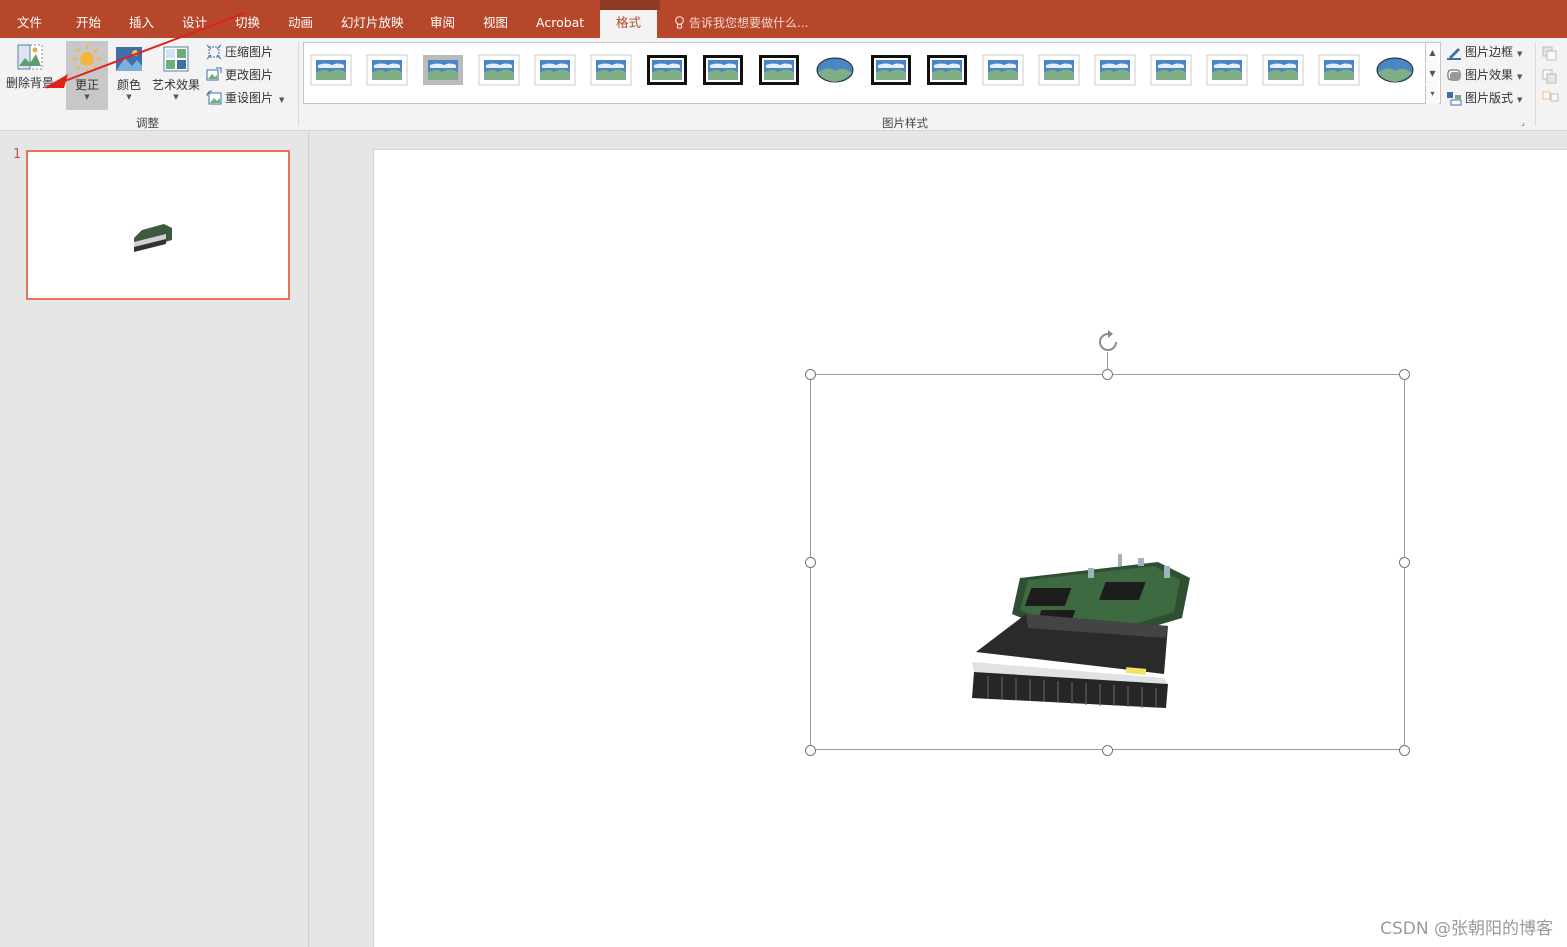 The height and width of the screenshot is (947, 1567). Describe the element at coordinates (679, 22) in the screenshot. I see `lightbulb-icon` at that location.